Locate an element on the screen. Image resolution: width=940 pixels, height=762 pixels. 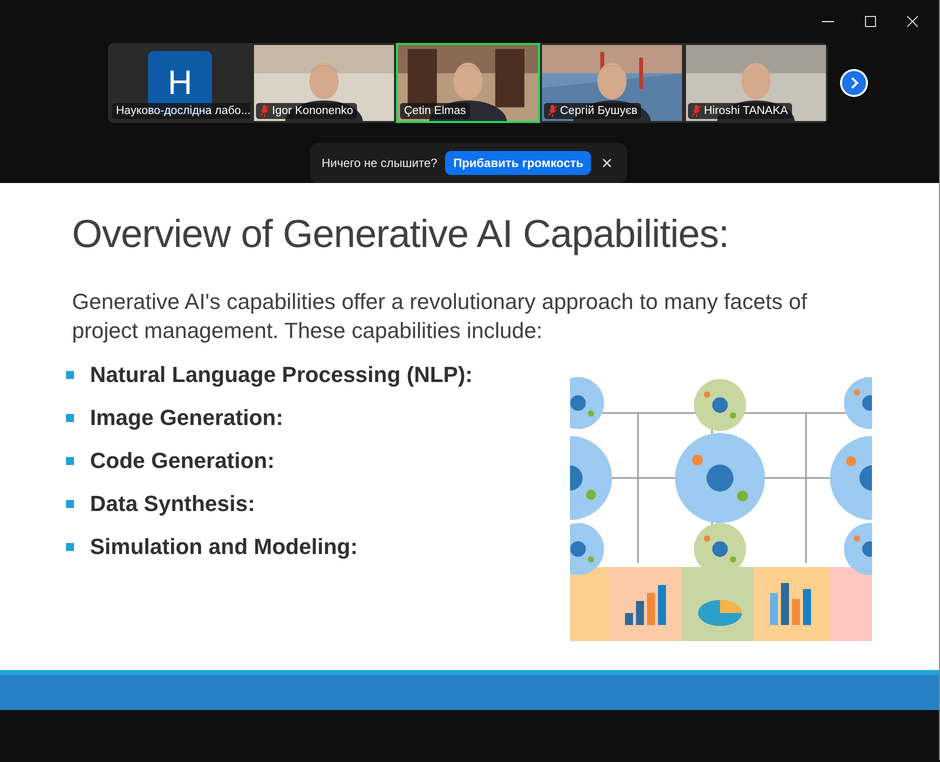
volume-button: Прибавить громкость is located at coordinates (518, 163).